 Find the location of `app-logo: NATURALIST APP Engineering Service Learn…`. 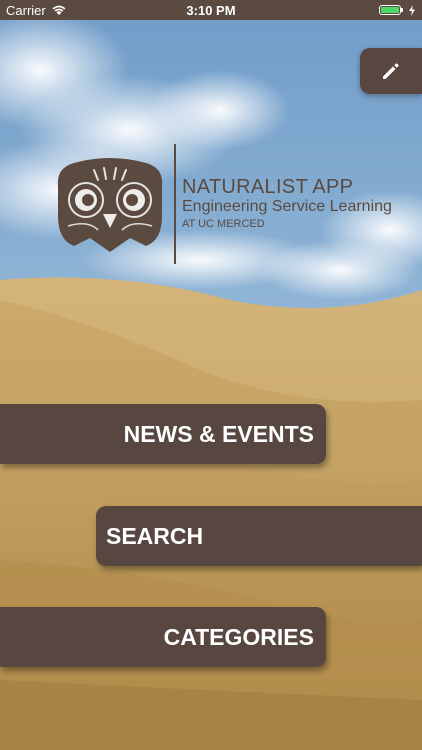

app-logo: NATURALIST APP Engineering Service Learn… is located at coordinates (220, 204).